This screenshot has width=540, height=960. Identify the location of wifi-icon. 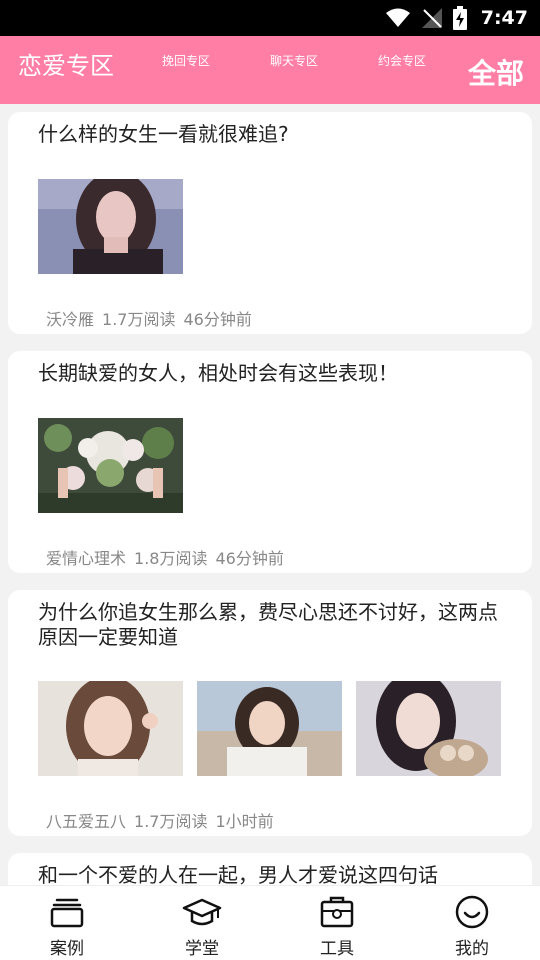
(397, 17).